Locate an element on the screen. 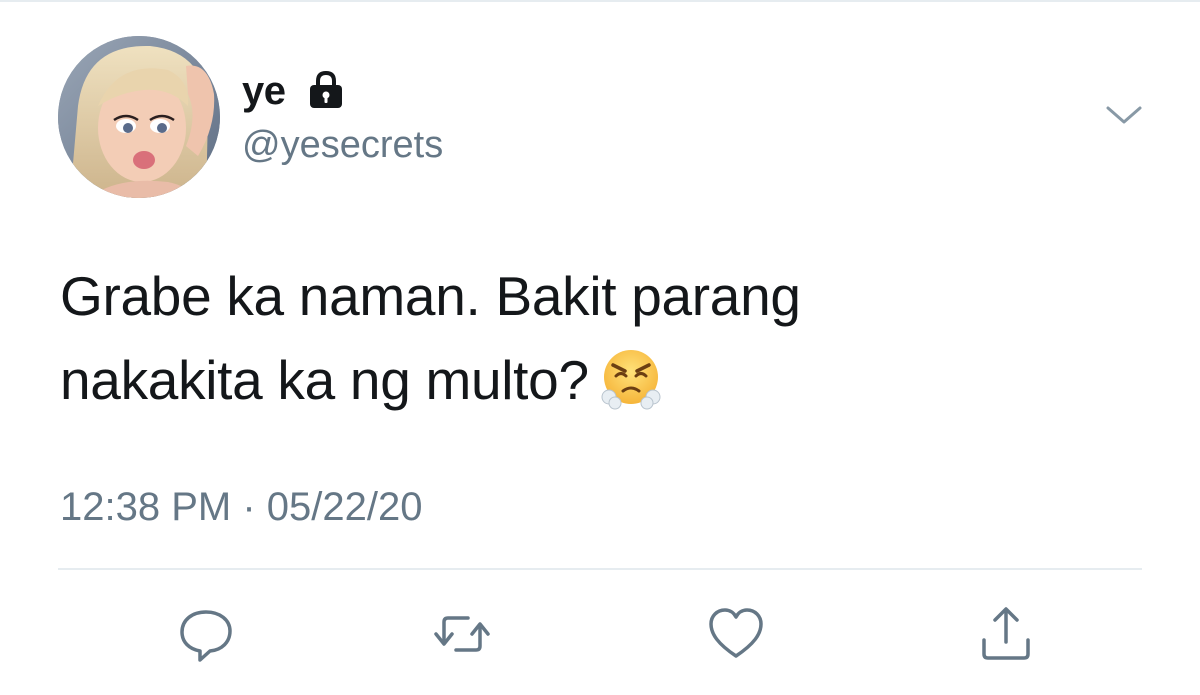  heart-icon is located at coordinates (736, 633).